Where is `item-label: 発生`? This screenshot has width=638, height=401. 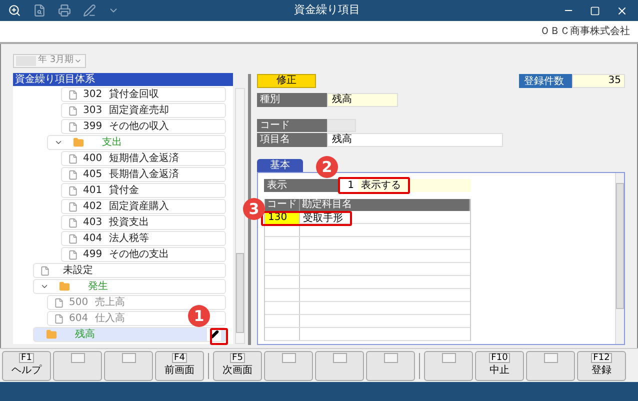 item-label: 発生 is located at coordinates (98, 287).